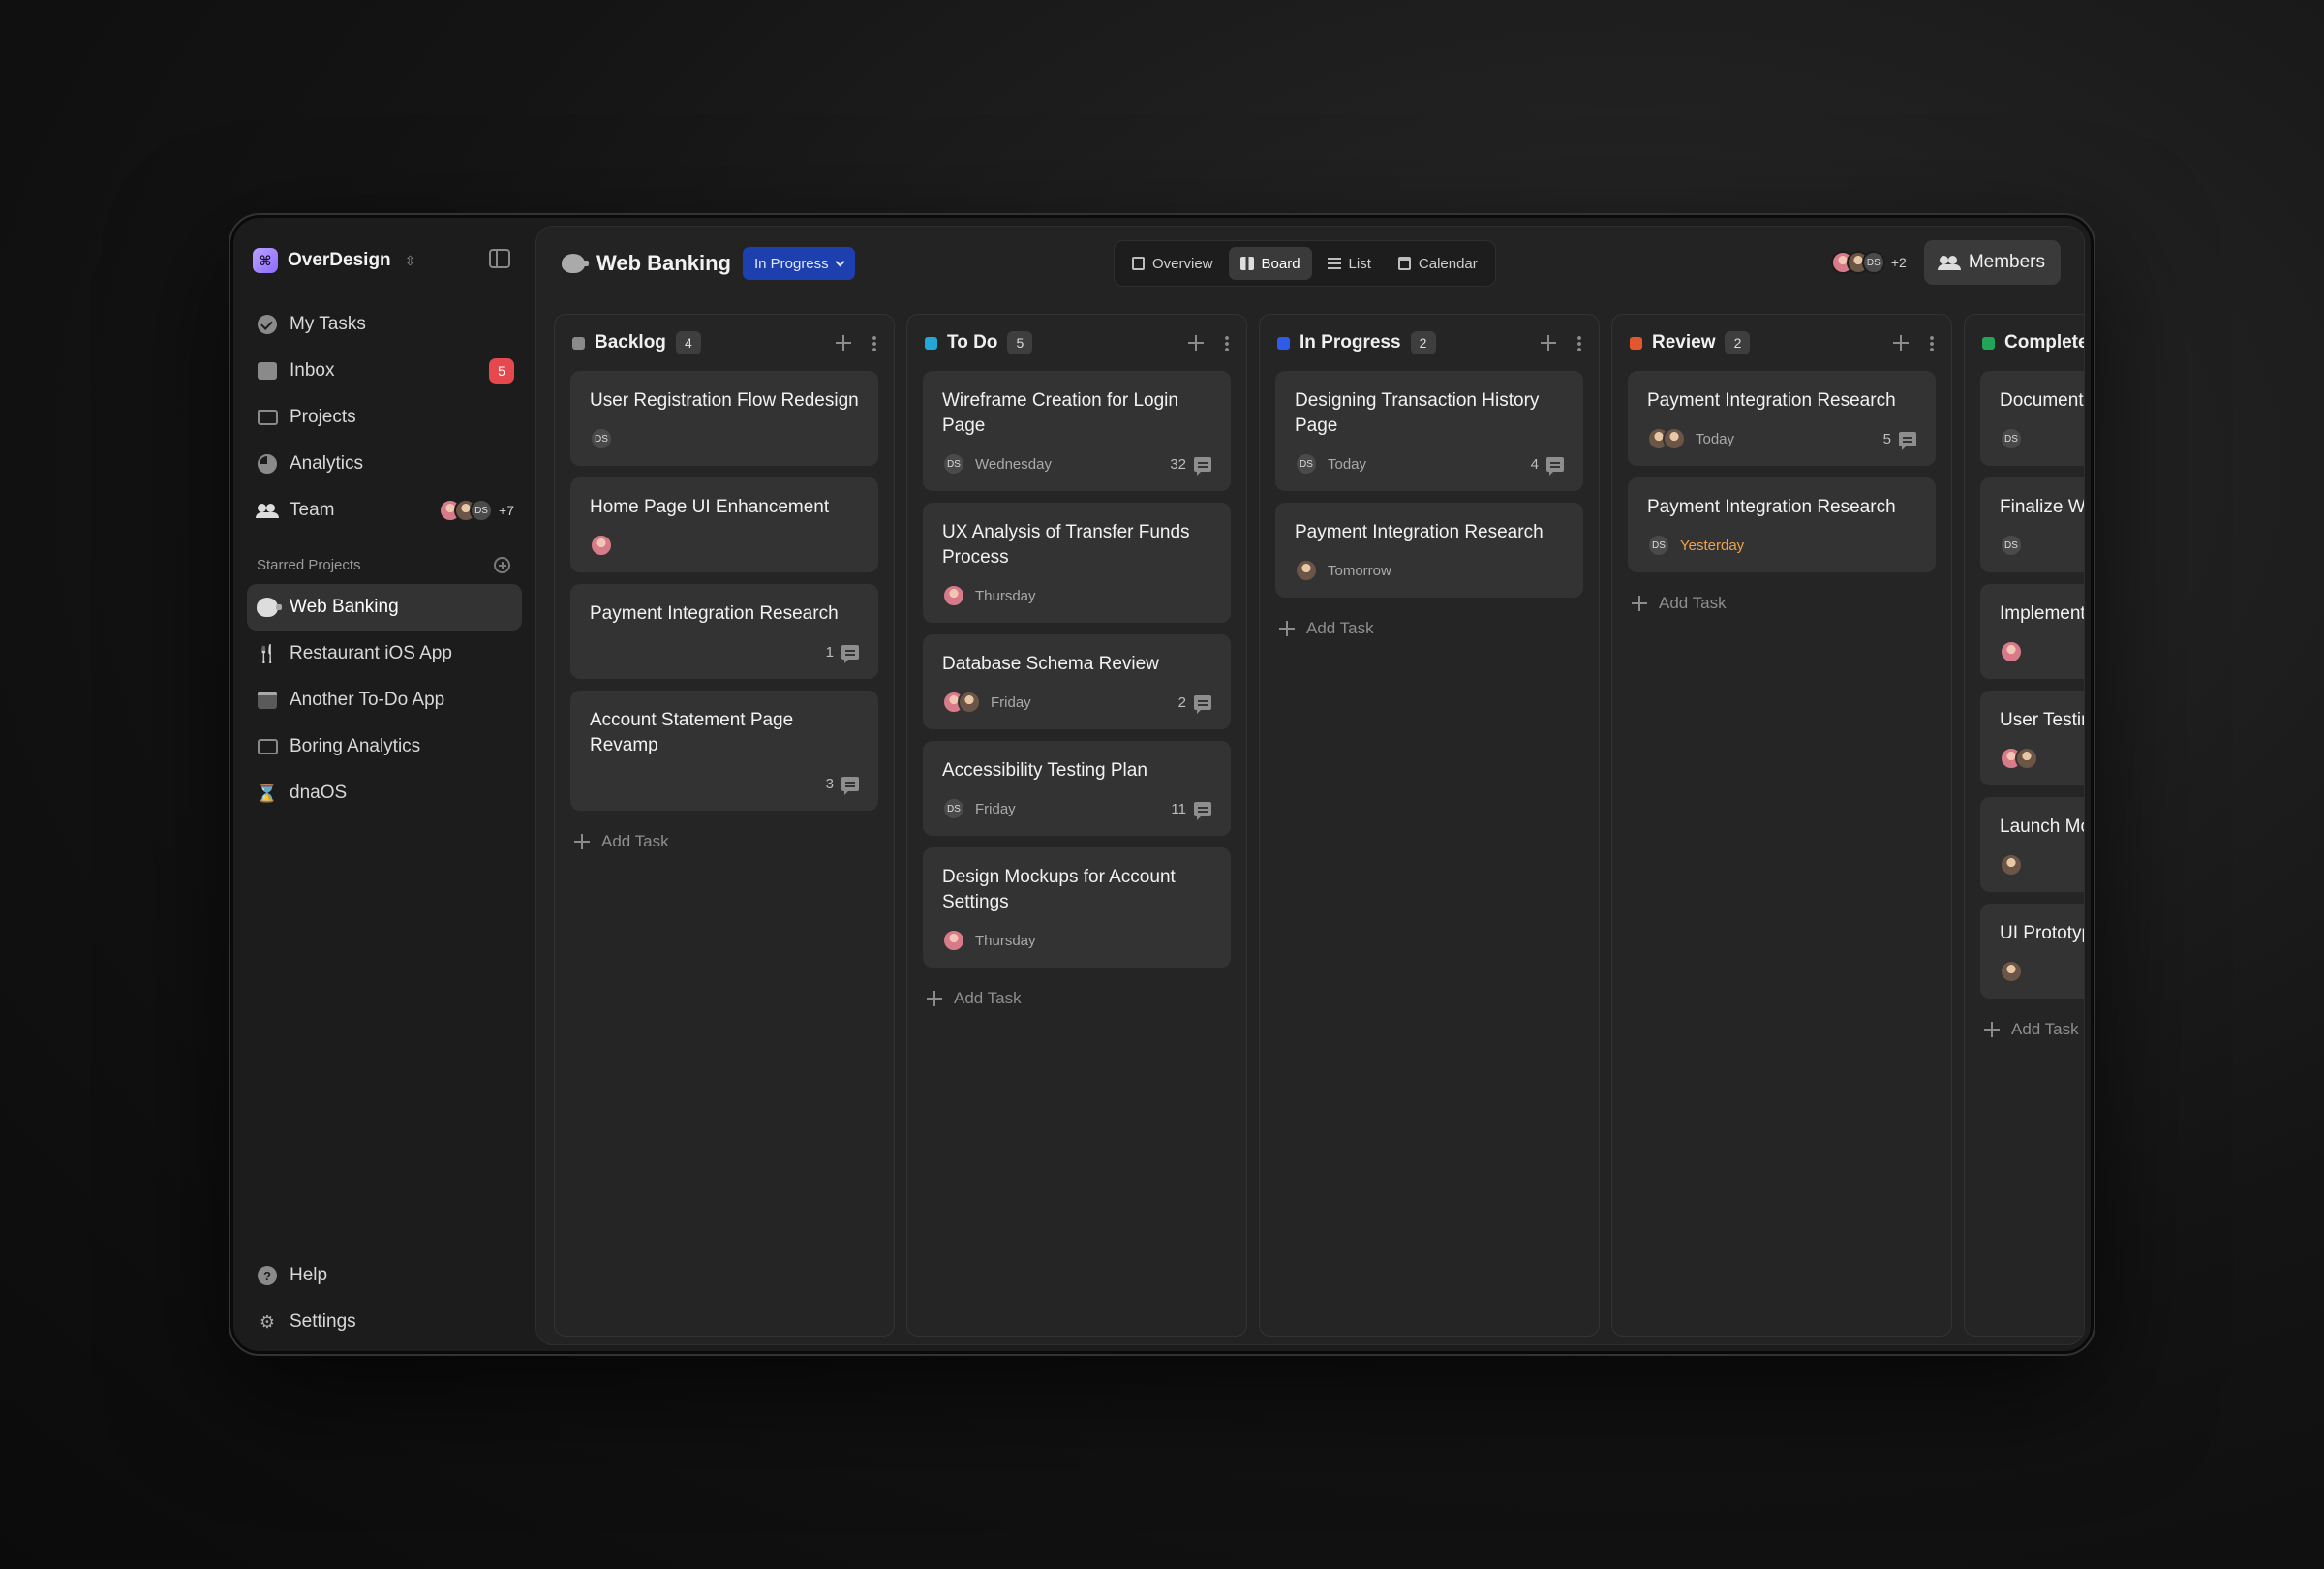 The height and width of the screenshot is (1569, 2324). Describe the element at coordinates (1949, 263) in the screenshot. I see `people-icon` at that location.